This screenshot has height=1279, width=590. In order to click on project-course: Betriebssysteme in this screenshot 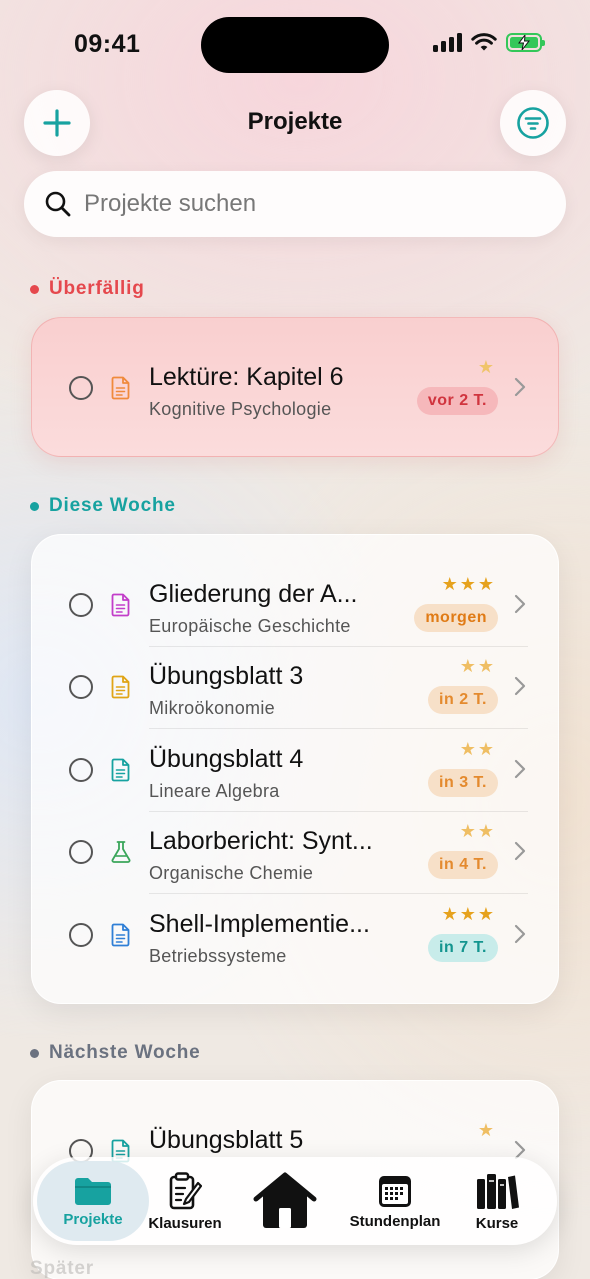, I will do `click(218, 956)`.